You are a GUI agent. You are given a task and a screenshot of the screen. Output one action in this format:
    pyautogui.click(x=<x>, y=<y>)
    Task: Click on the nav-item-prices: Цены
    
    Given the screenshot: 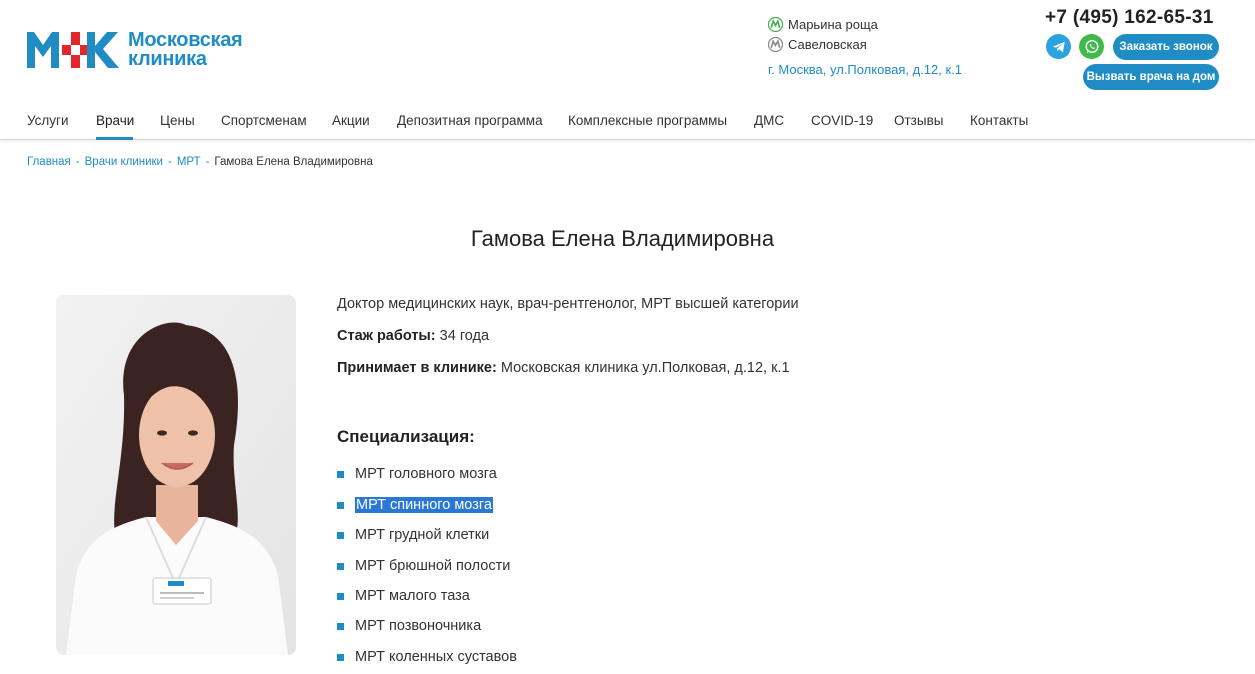 What is the action you would take?
    pyautogui.click(x=177, y=120)
    